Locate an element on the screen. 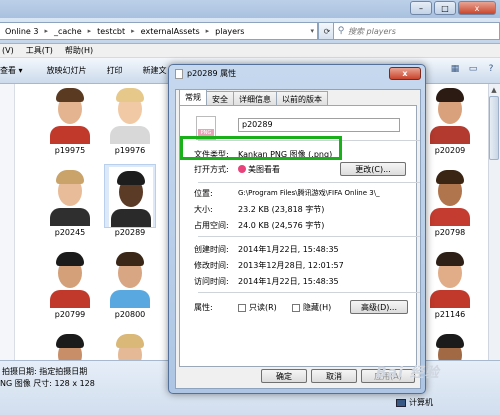  breadcrumb-item: players is located at coordinates (229, 31).